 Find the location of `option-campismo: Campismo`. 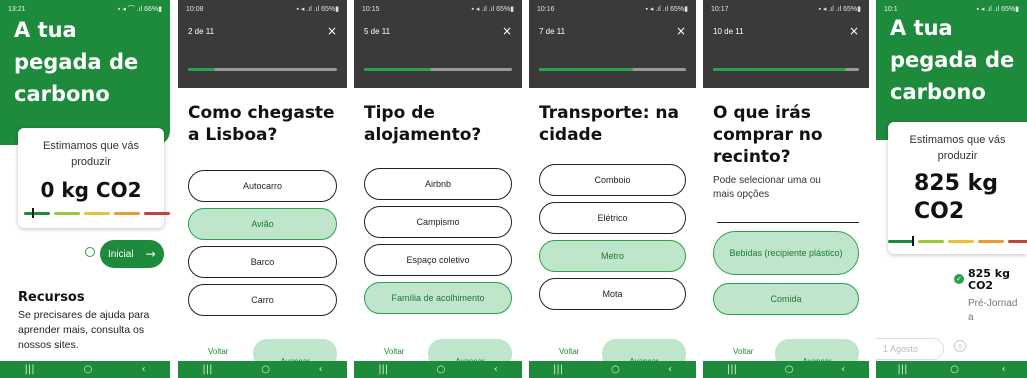

option-campismo: Campismo is located at coordinates (438, 222).